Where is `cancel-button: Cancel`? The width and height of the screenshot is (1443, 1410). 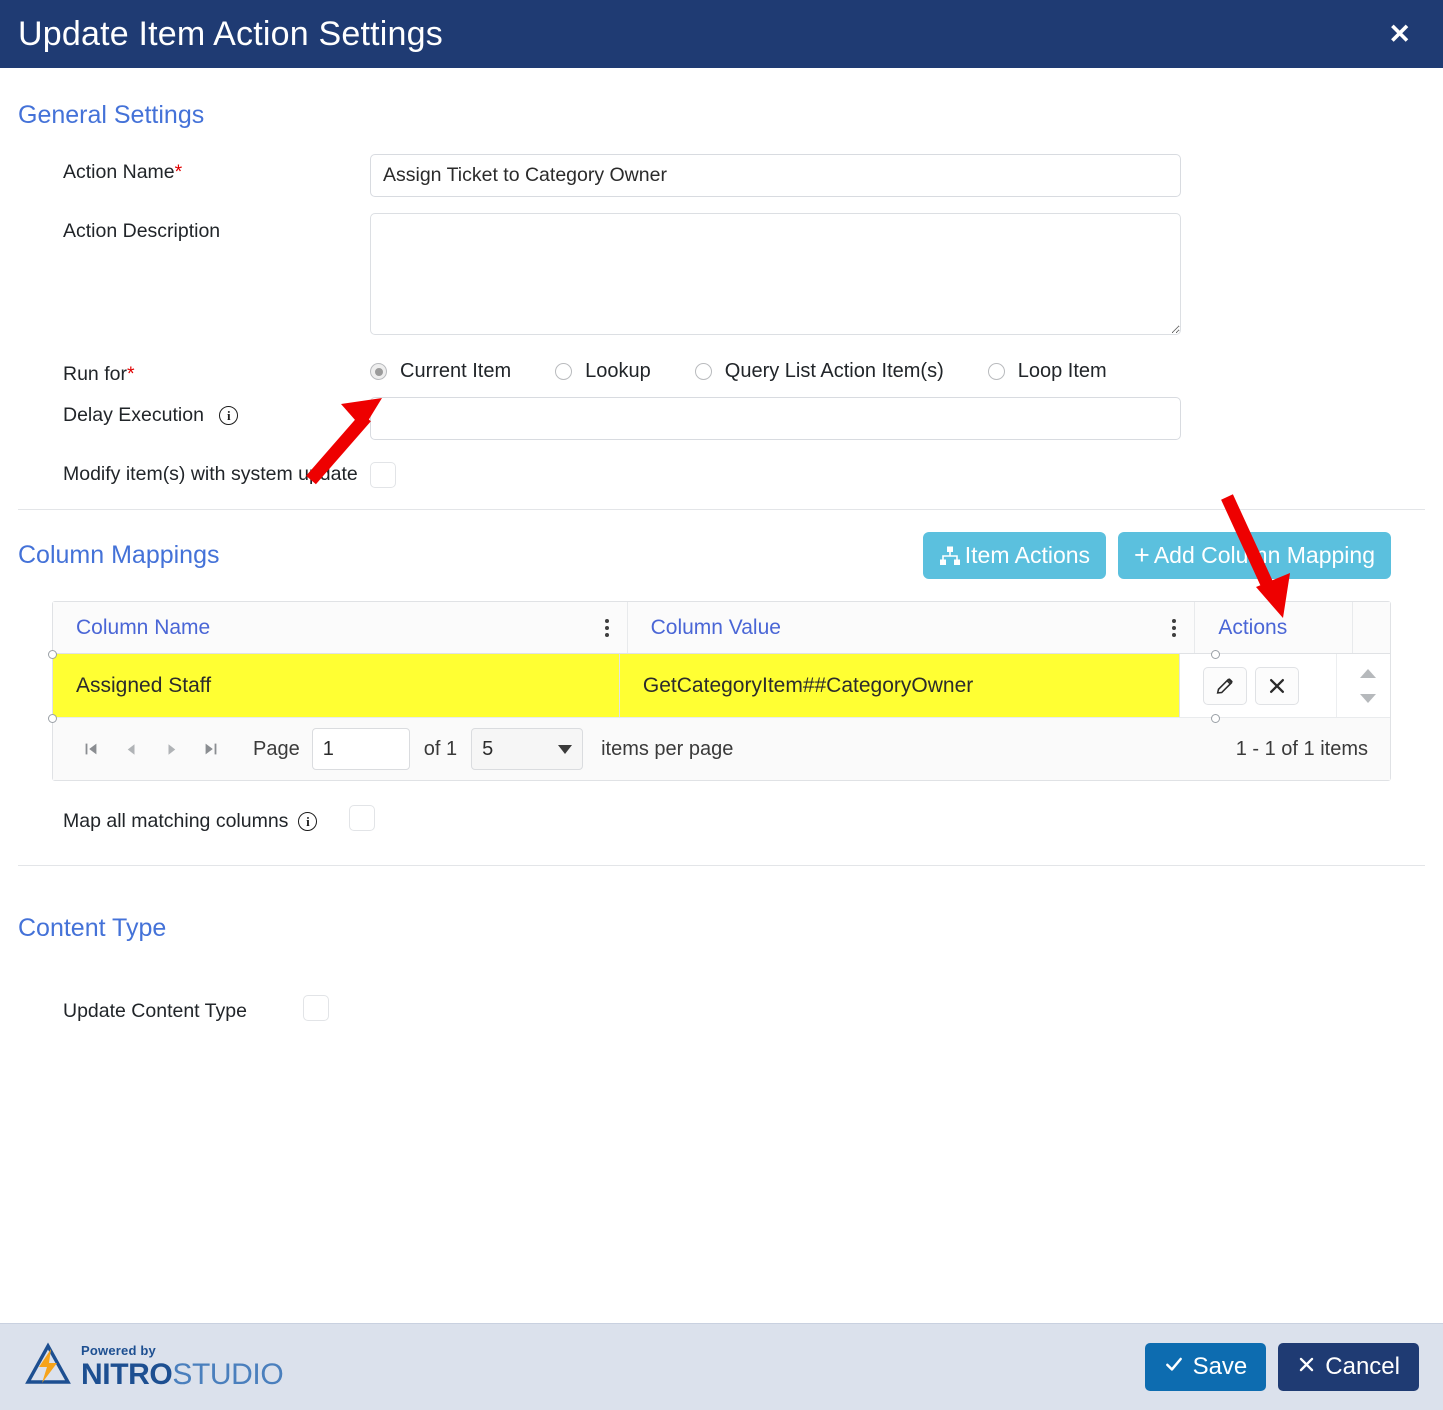 cancel-button: Cancel is located at coordinates (1348, 1367).